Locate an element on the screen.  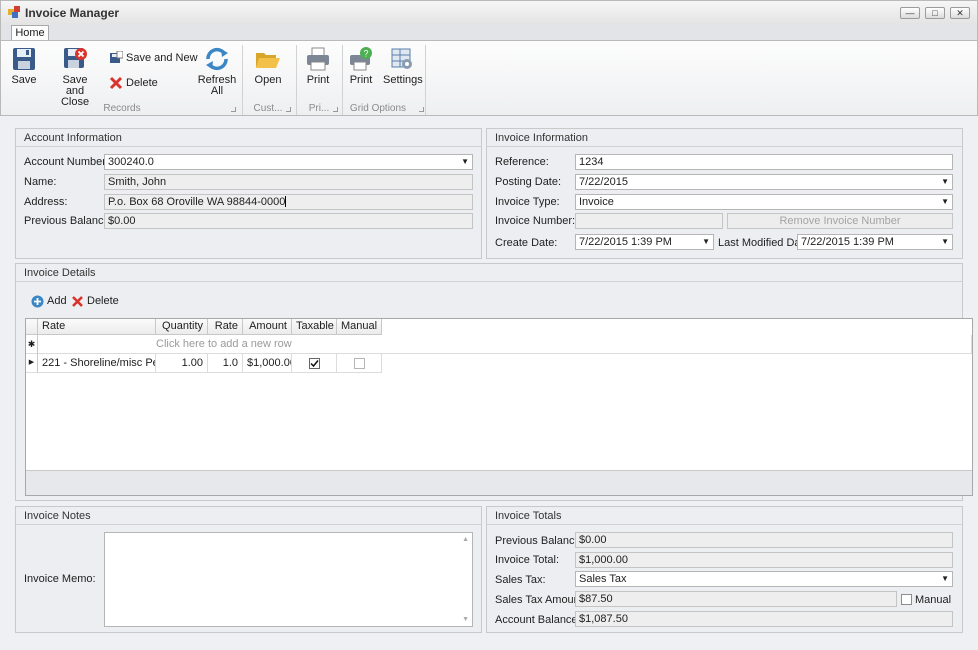
row-rate-cell: 221 - Shoreline/misc Permits is located at coordinates (97, 363).